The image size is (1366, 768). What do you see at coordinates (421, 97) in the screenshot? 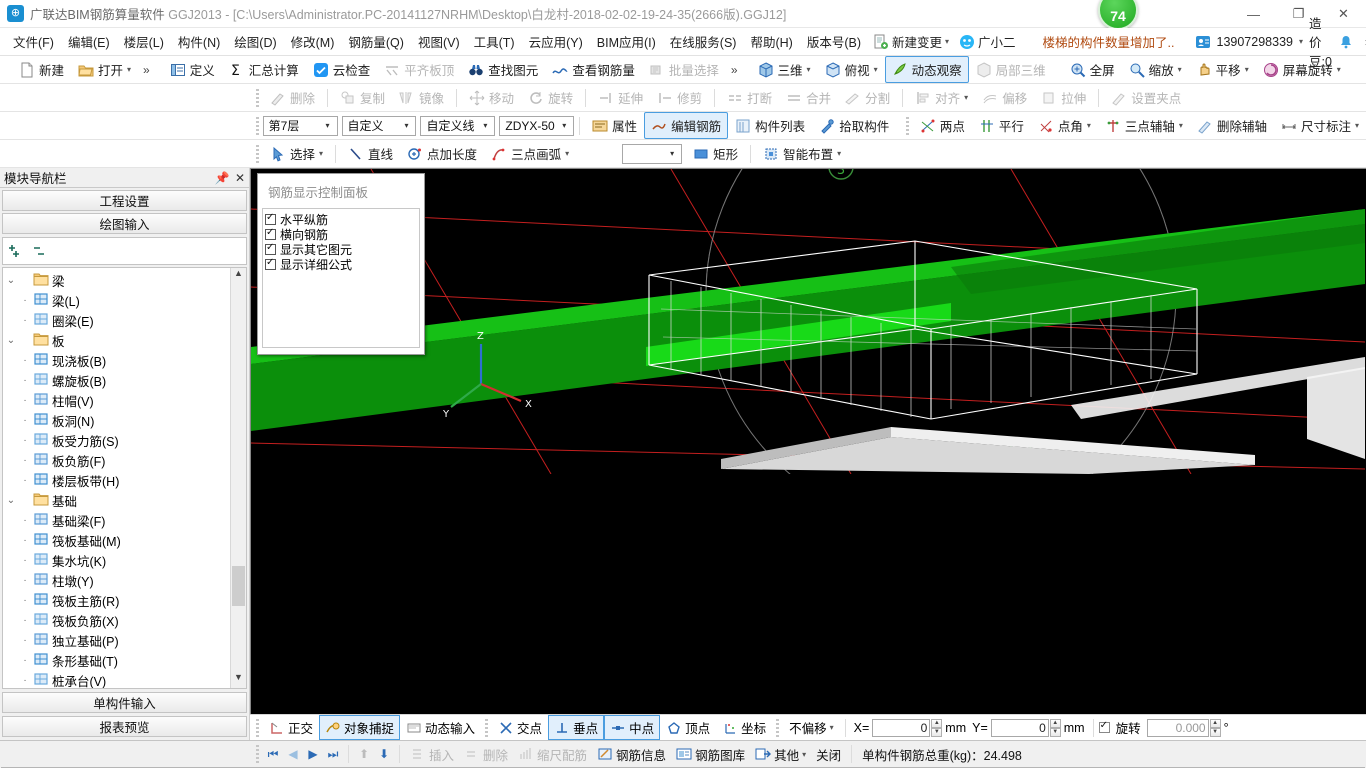
I see `mirror-button: 镜像` at bounding box center [421, 97].